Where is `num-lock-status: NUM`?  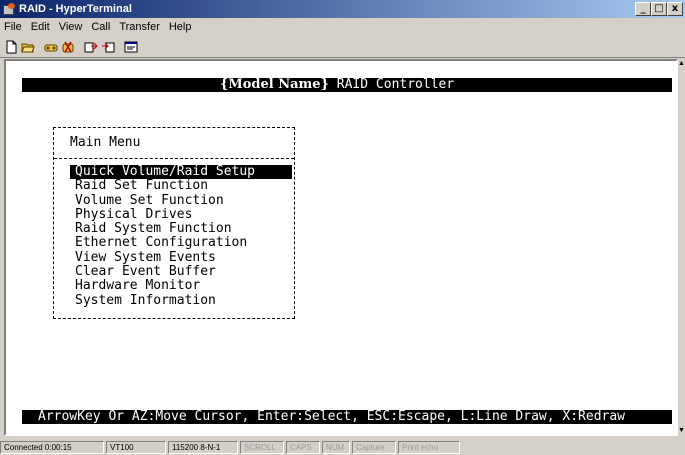 num-lock-status: NUM is located at coordinates (336, 447).